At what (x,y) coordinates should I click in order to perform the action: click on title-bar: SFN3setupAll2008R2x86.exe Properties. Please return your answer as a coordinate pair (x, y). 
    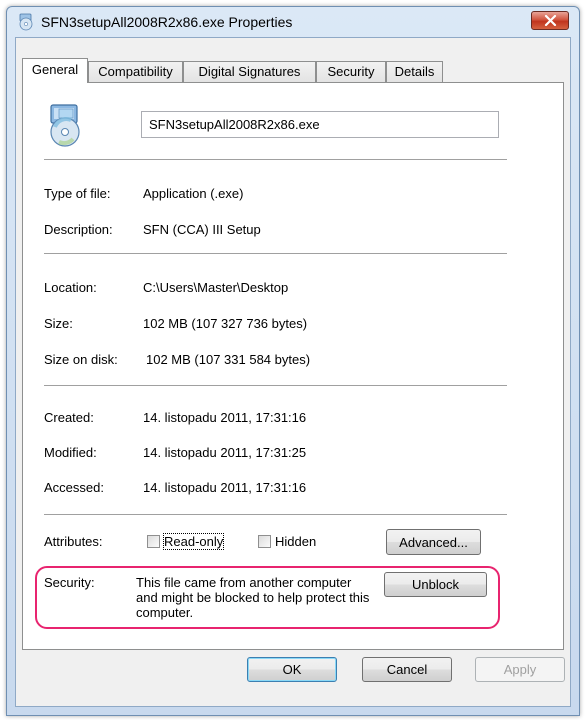
    Looking at the image, I should click on (293, 22).